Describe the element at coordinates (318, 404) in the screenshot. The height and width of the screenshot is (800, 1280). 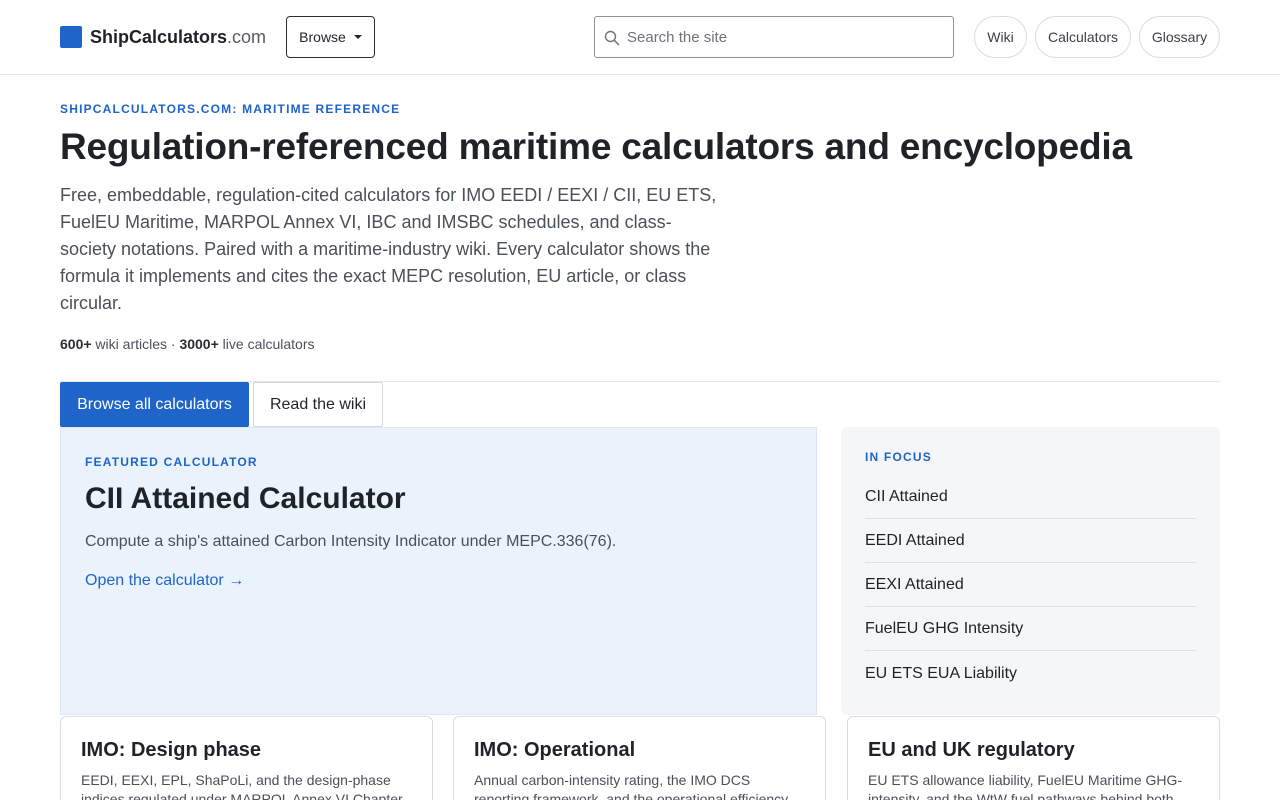
I see `read-wiki-button: Read the wiki` at that location.